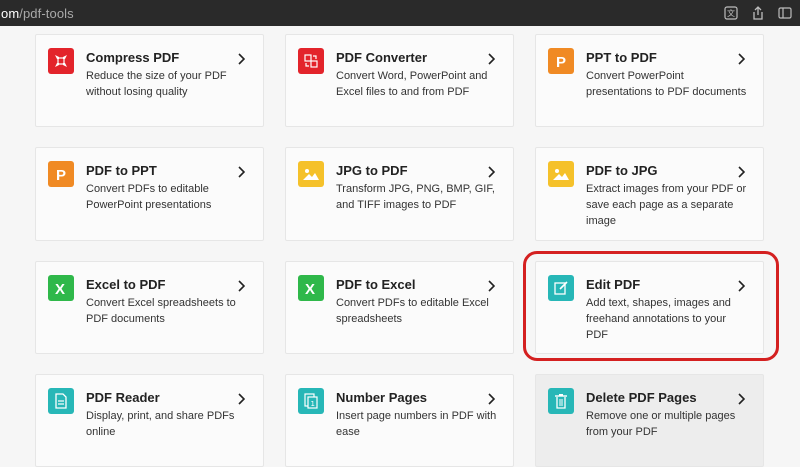  I want to click on translate-icon: 文, so click(731, 13).